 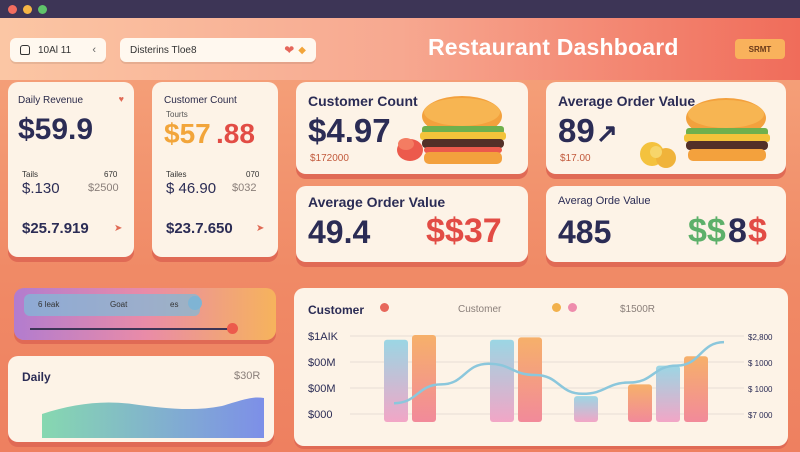 I want to click on close-window-button, so click(x=12, y=9).